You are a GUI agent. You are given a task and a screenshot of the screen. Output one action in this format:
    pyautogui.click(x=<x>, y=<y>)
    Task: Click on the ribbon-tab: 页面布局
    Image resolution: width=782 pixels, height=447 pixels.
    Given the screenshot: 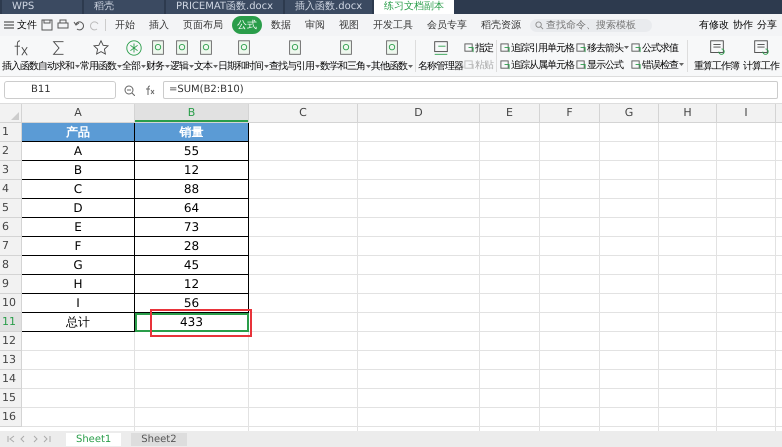 What is the action you would take?
    pyautogui.click(x=203, y=25)
    